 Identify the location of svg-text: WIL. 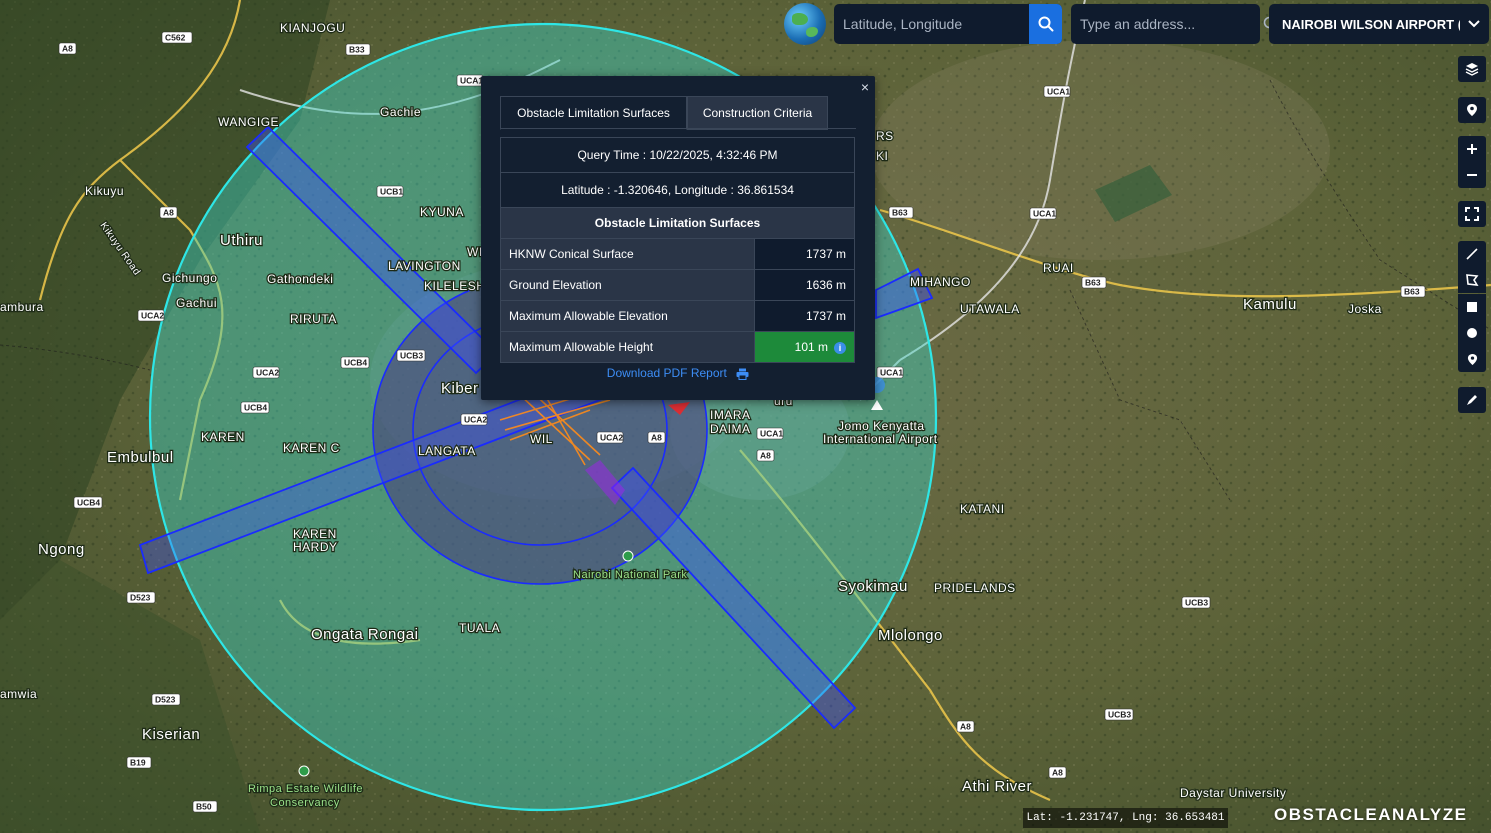
(541, 439).